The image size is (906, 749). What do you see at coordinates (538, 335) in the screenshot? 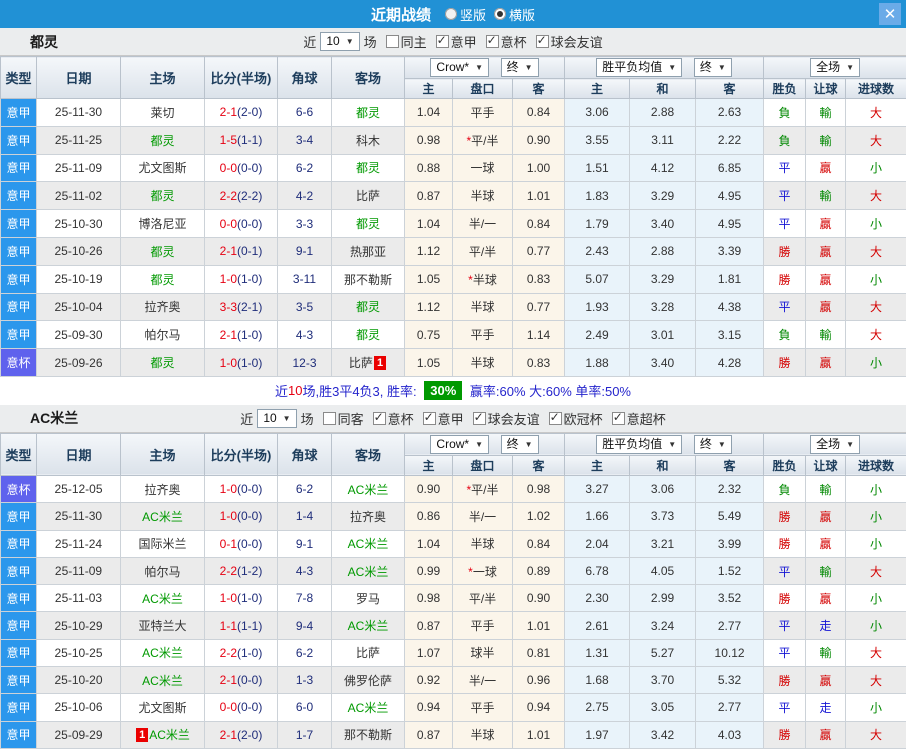
I see `away-odds-cell: 1.14` at bounding box center [538, 335].